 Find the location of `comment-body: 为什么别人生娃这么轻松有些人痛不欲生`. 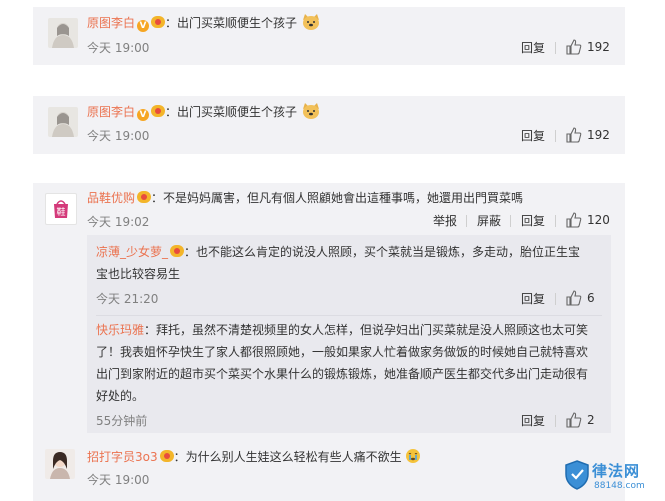

comment-body: 为什么别人生娃这么轻松有些人痛不欲生 is located at coordinates (293, 457).